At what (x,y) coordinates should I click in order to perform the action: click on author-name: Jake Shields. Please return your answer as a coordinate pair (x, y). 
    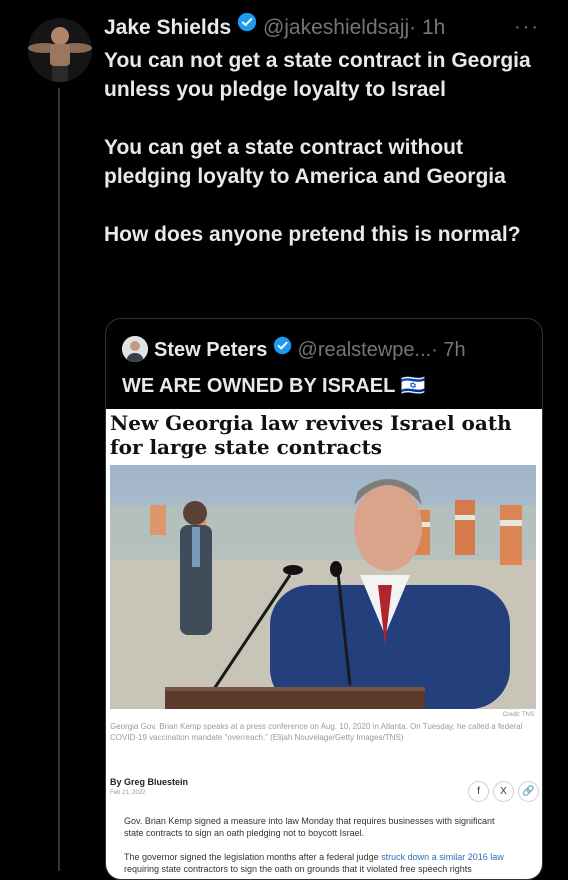
    Looking at the image, I should click on (167, 27).